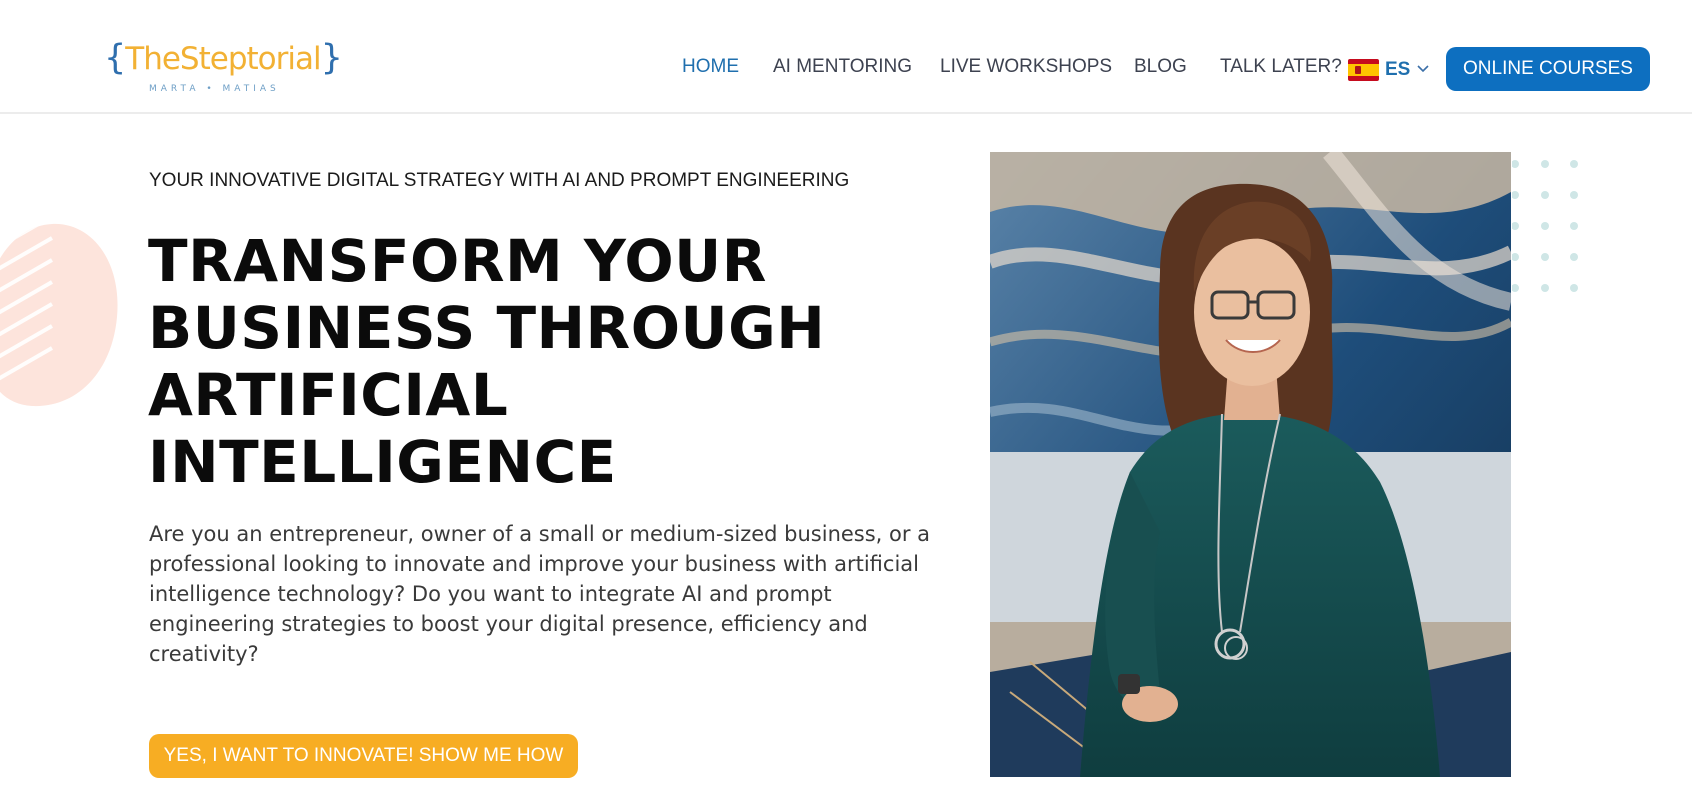 This screenshot has height=802, width=1692. Describe the element at coordinates (363, 756) in the screenshot. I see `innovate-cta-button: YES, I WANT TO INNOVATE! SHOW ME HOW` at that location.